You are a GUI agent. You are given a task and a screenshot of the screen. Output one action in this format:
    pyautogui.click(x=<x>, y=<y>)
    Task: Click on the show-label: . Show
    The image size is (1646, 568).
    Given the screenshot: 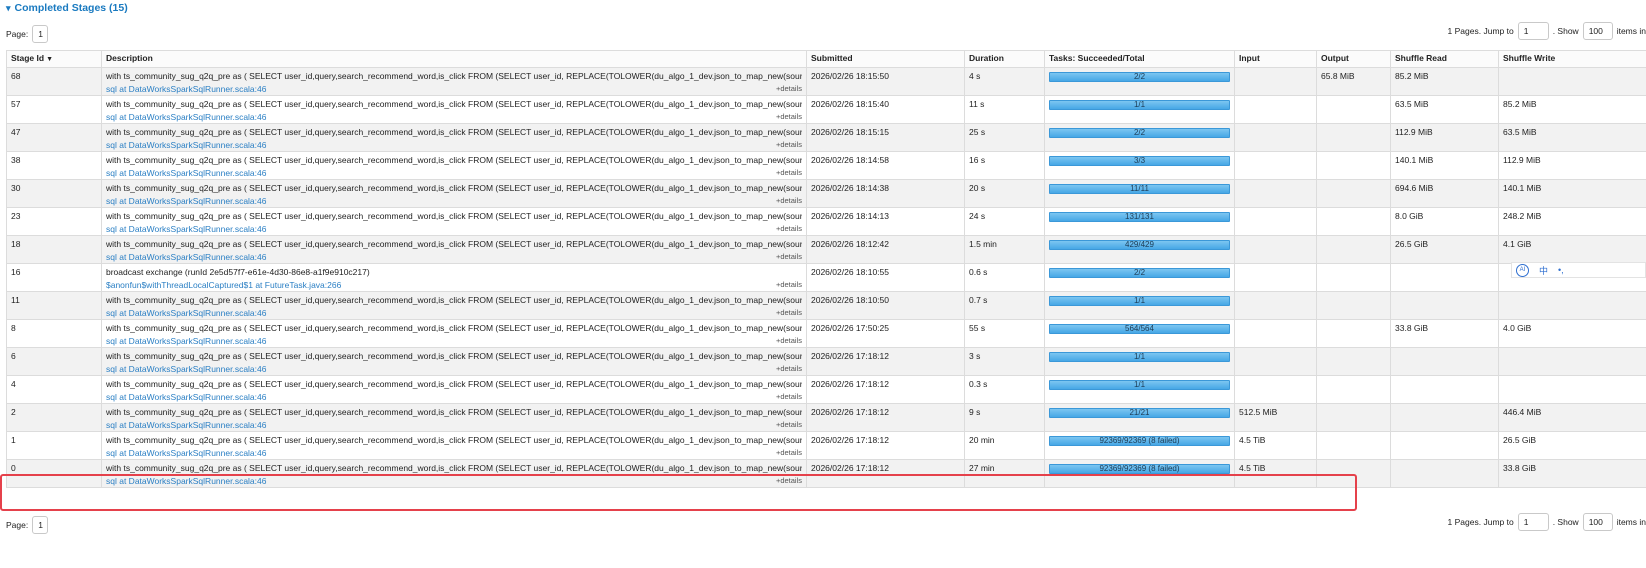 What is the action you would take?
    pyautogui.click(x=1565, y=31)
    